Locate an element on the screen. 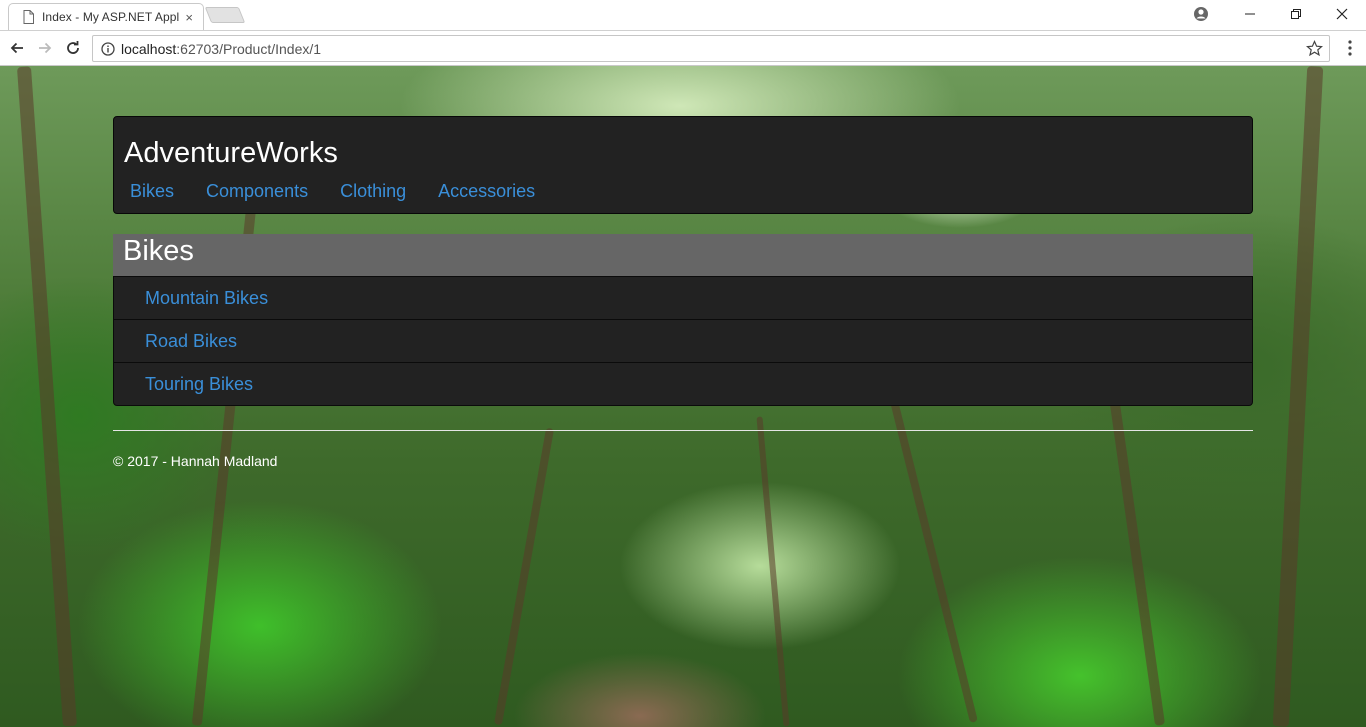 This screenshot has height=727, width=1366. site-nav: Bikes Components Clothing Accessories is located at coordinates (348, 191).